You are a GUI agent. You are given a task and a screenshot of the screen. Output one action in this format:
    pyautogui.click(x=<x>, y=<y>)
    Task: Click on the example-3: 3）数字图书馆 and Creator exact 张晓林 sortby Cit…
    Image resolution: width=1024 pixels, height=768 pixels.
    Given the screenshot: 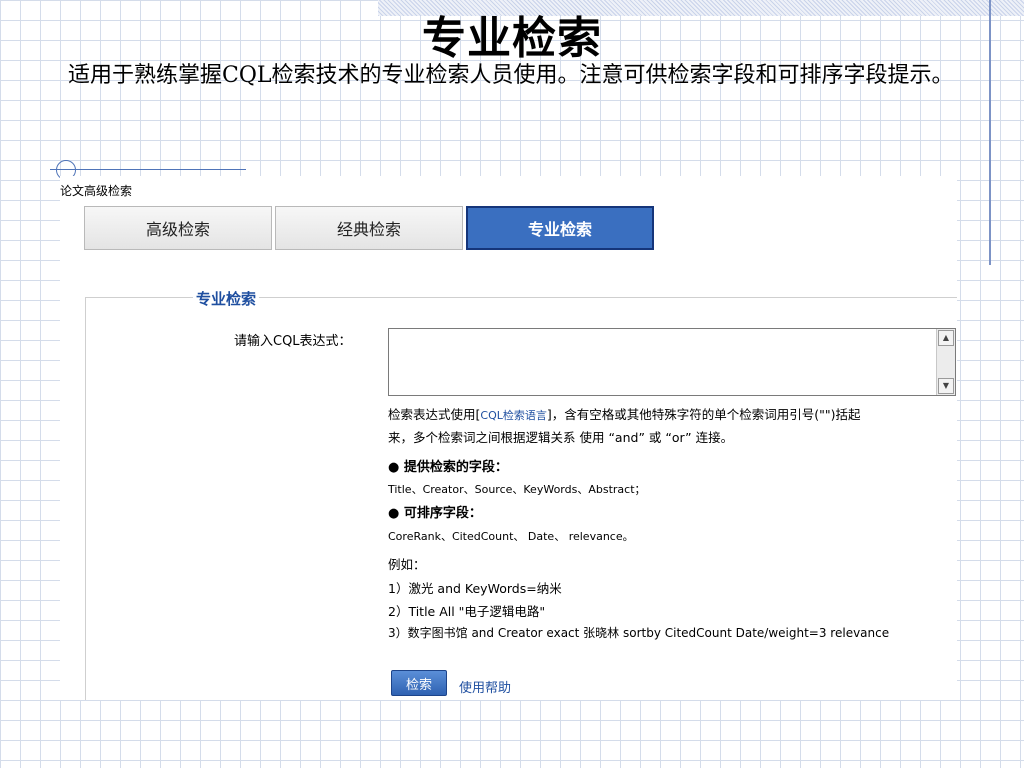 What is the action you would take?
    pyautogui.click(x=639, y=633)
    